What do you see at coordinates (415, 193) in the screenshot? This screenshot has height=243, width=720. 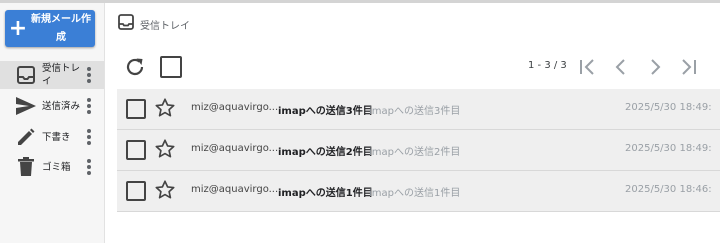 I see `message-snippet: imapへの送信1件目` at bounding box center [415, 193].